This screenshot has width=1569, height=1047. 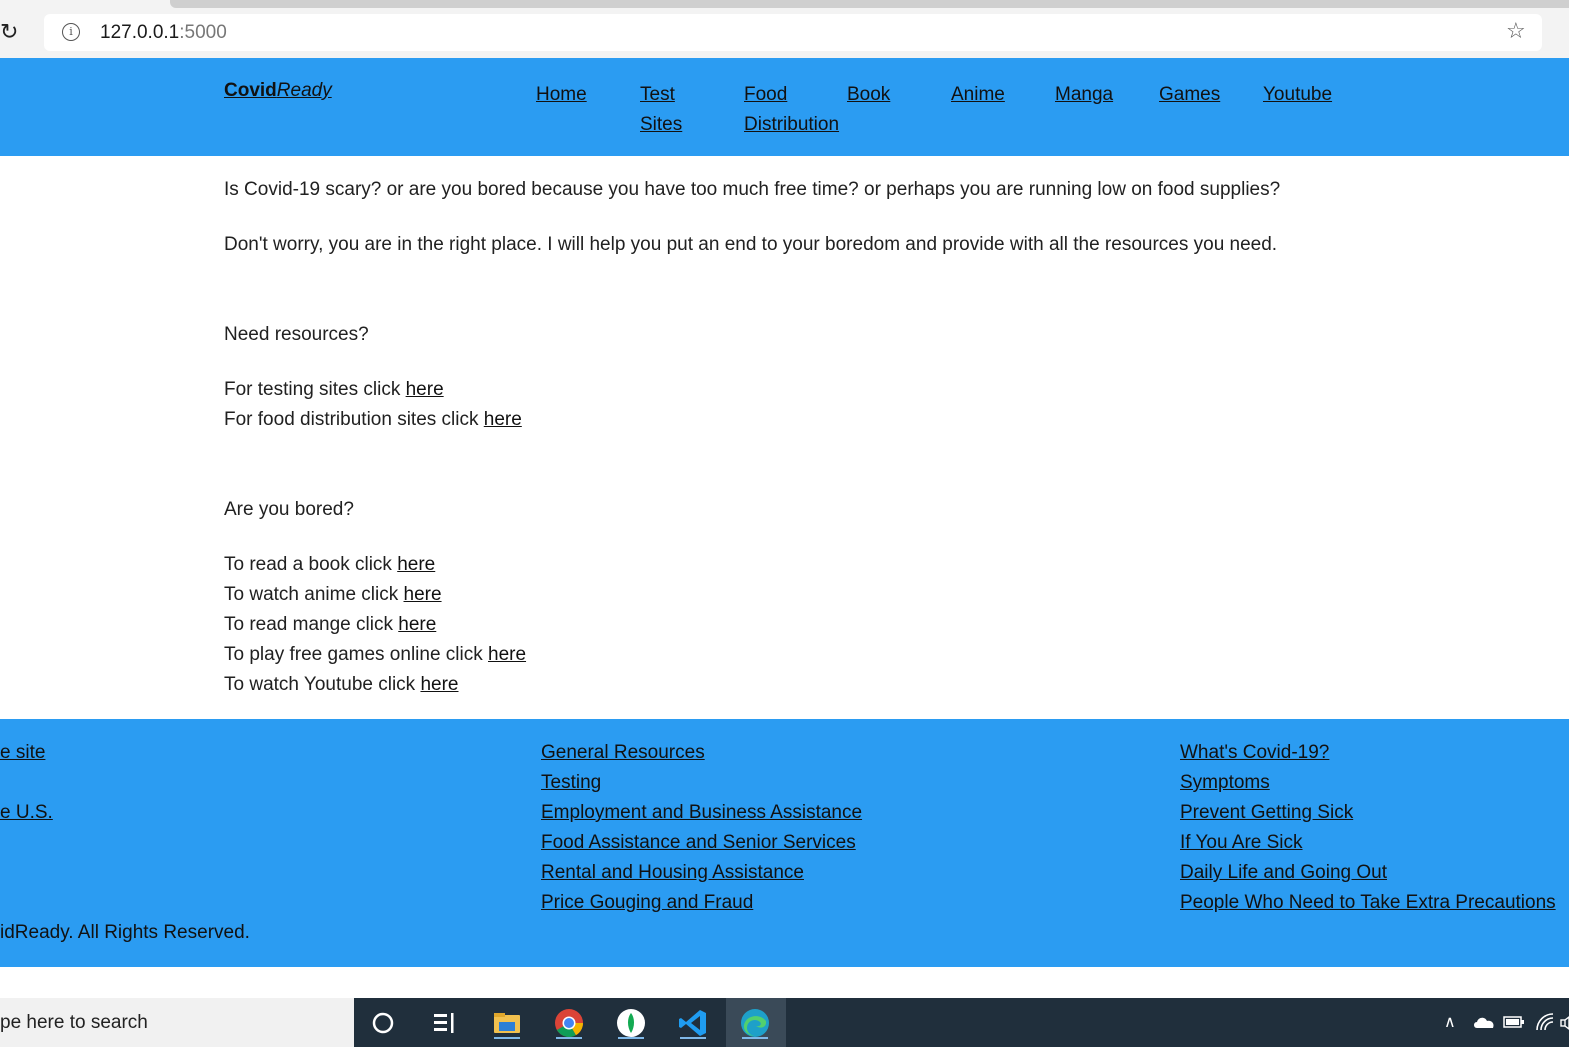 I want to click on footer-symptoms: Symptoms, so click(x=1225, y=783).